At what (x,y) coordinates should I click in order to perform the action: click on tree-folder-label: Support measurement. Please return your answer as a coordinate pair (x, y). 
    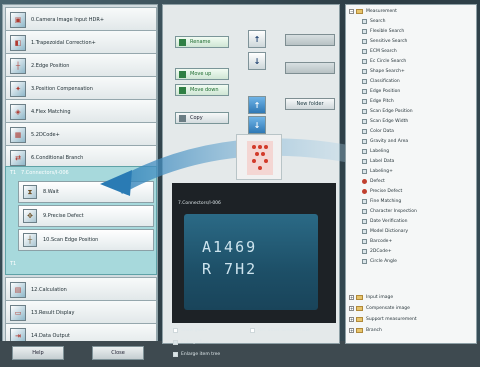
    Looking at the image, I should click on (391, 319).